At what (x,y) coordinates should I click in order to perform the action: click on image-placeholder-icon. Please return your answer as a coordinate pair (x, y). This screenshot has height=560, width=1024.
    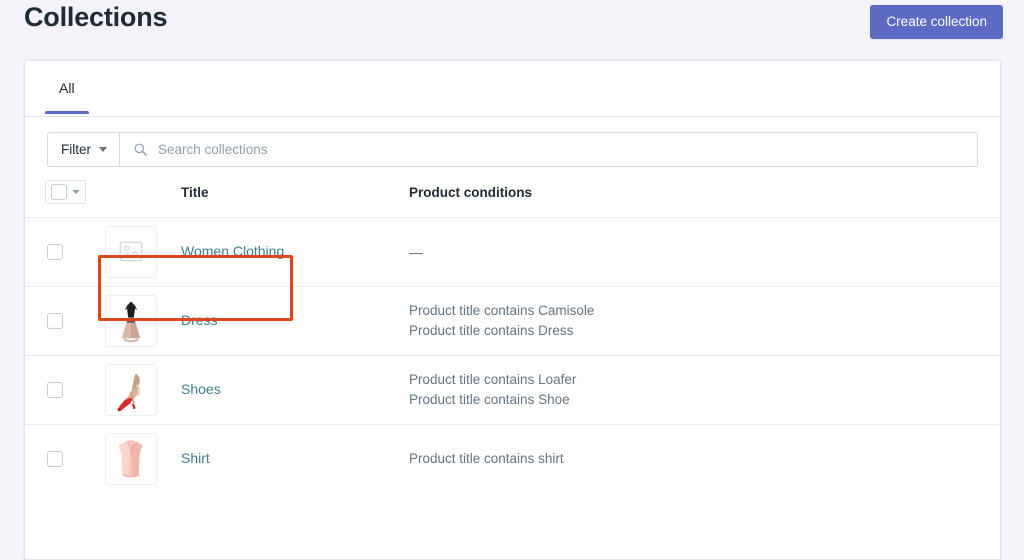
    Looking at the image, I should click on (131, 252).